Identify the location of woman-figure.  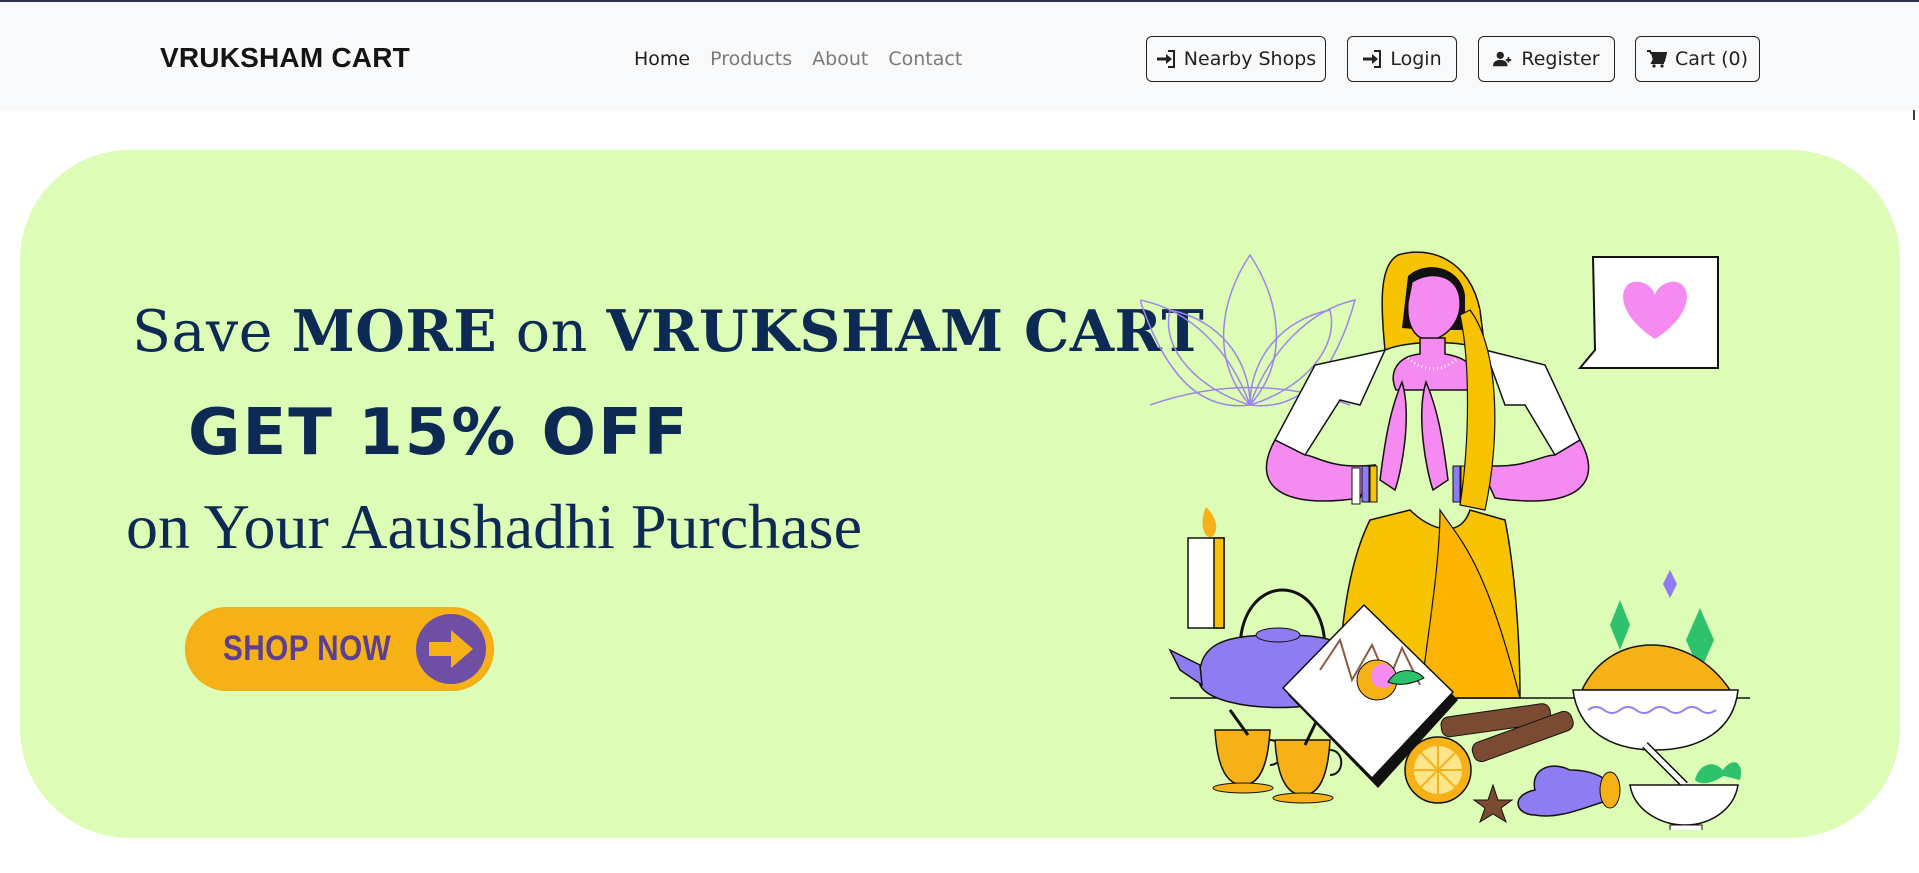
(1427, 475).